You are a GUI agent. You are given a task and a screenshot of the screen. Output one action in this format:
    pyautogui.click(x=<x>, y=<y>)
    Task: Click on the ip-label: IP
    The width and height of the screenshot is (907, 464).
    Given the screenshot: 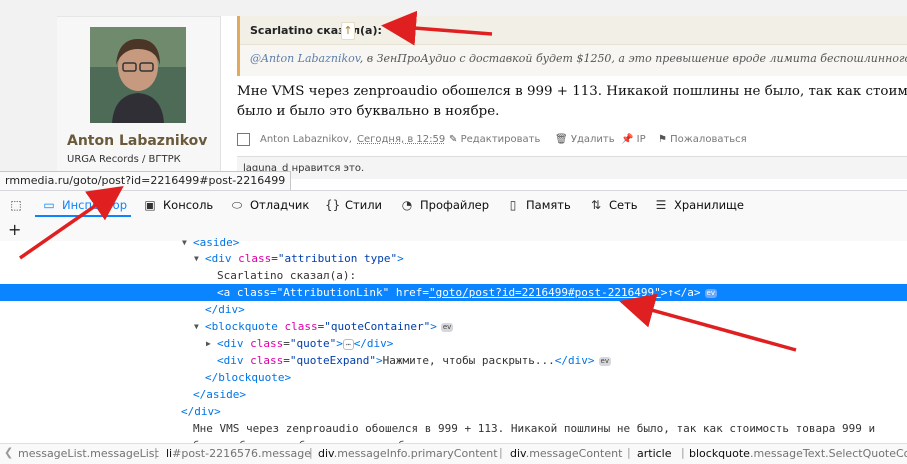 What is the action you would take?
    pyautogui.click(x=641, y=139)
    